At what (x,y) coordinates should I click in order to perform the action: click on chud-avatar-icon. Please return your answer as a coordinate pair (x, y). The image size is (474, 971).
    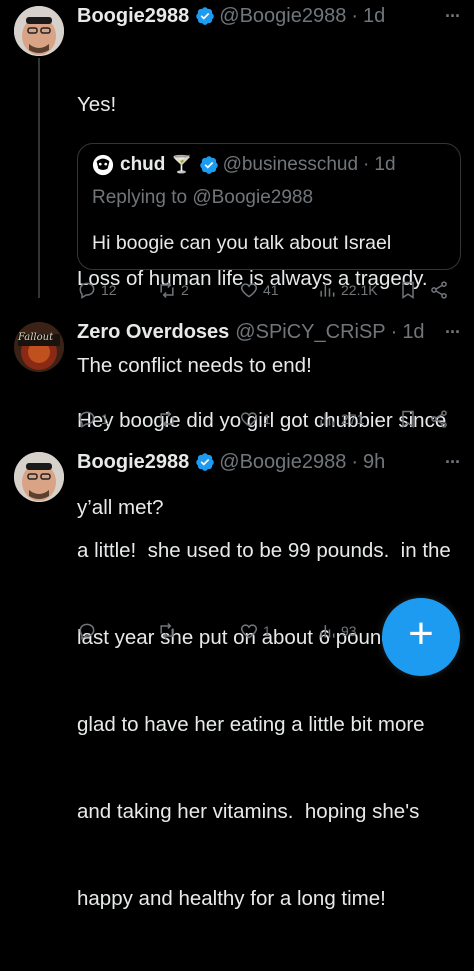
    Looking at the image, I should click on (103, 165).